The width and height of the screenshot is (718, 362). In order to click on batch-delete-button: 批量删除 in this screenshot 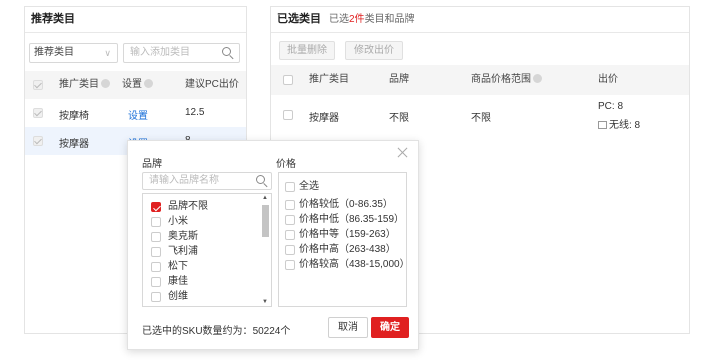, I will do `click(307, 50)`.